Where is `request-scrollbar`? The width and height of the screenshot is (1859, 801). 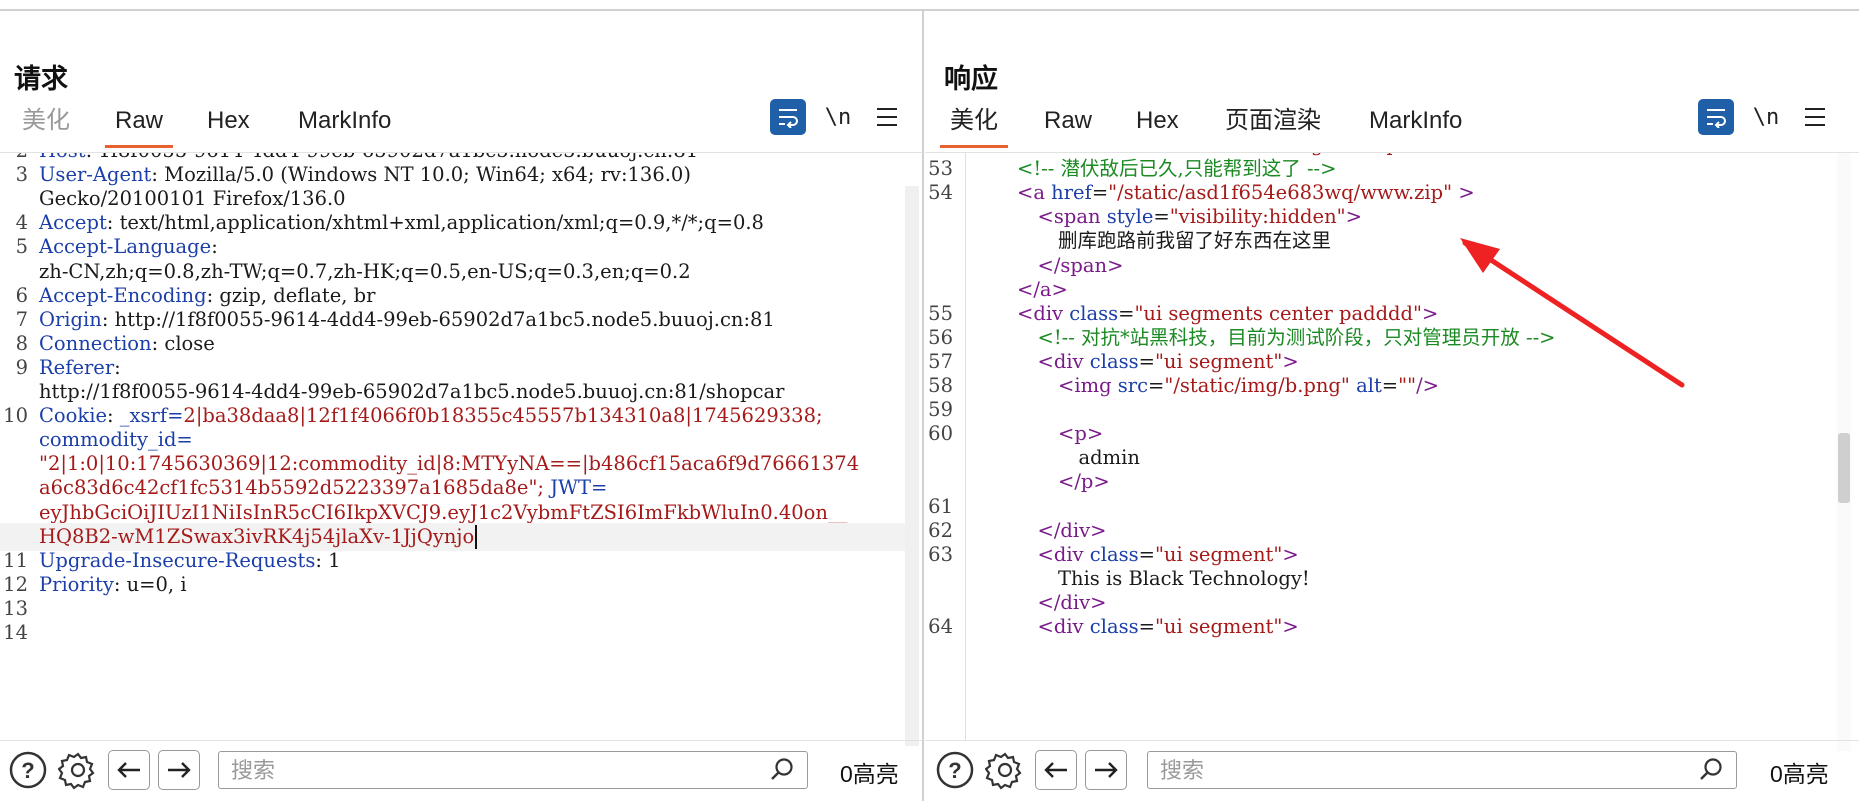
request-scrollbar is located at coordinates (912, 466).